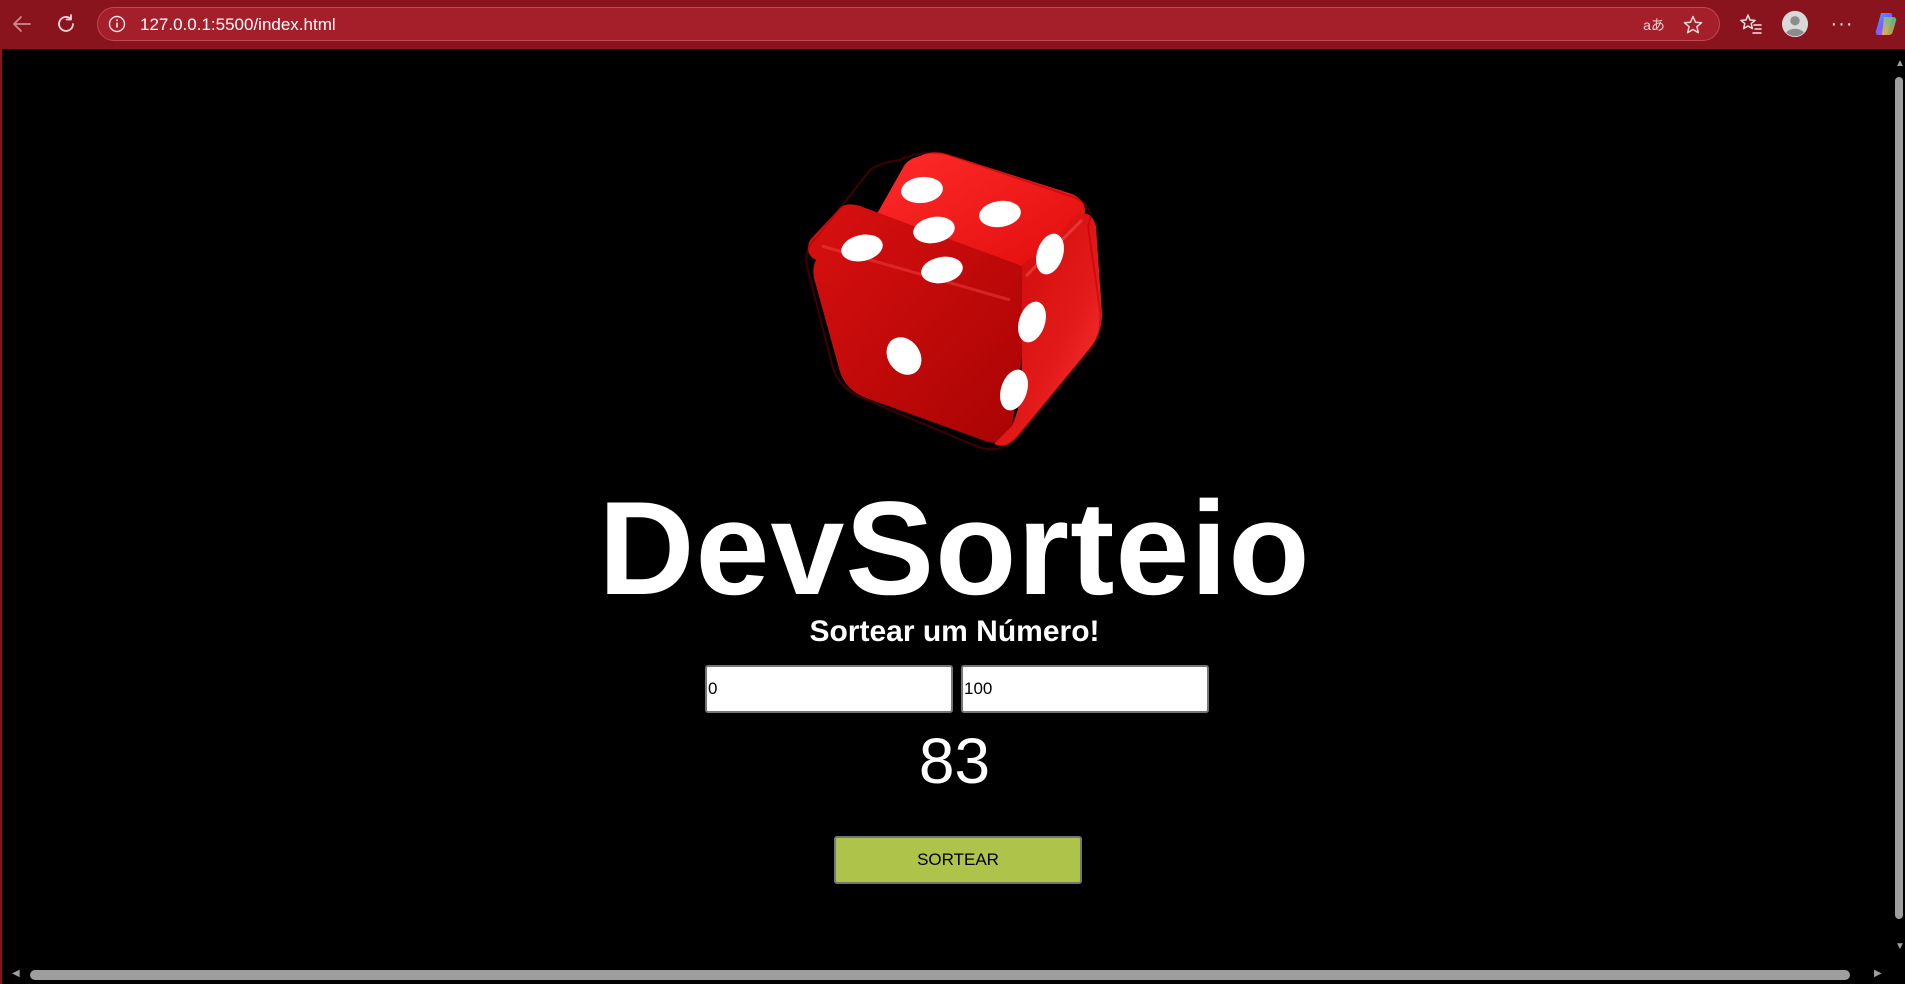 Image resolution: width=1905 pixels, height=984 pixels. What do you see at coordinates (1751, 24) in the screenshot?
I see `favorites-icon` at bounding box center [1751, 24].